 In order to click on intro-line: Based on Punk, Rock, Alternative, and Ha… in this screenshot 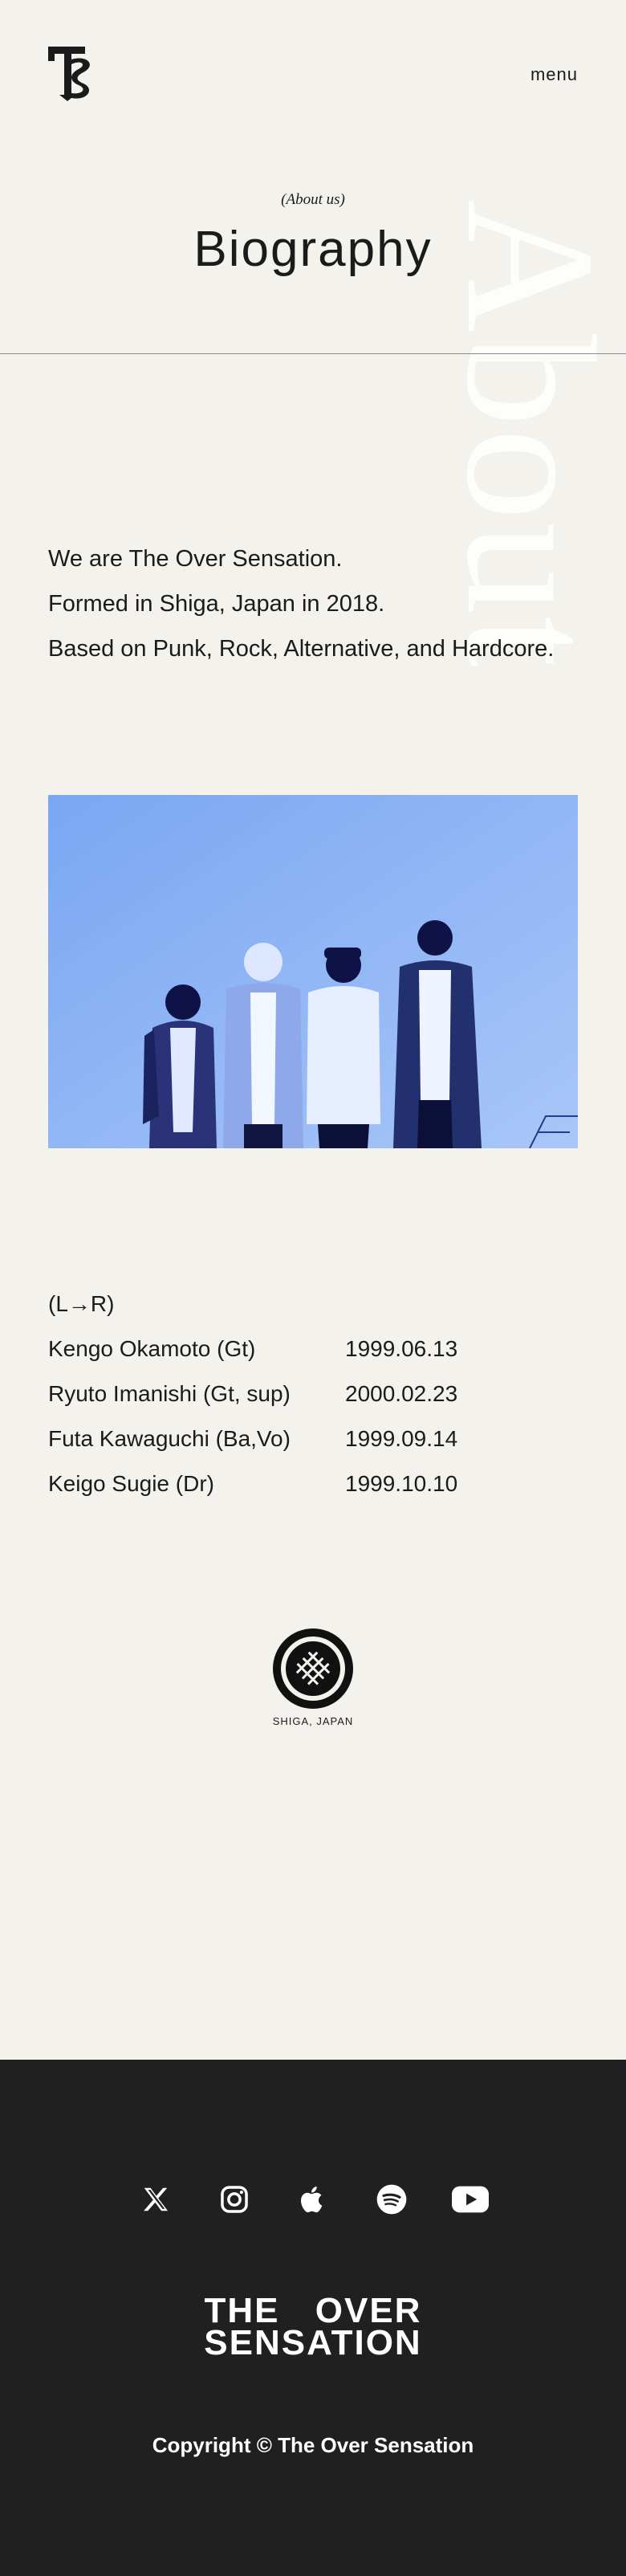, I will do `click(301, 649)`.